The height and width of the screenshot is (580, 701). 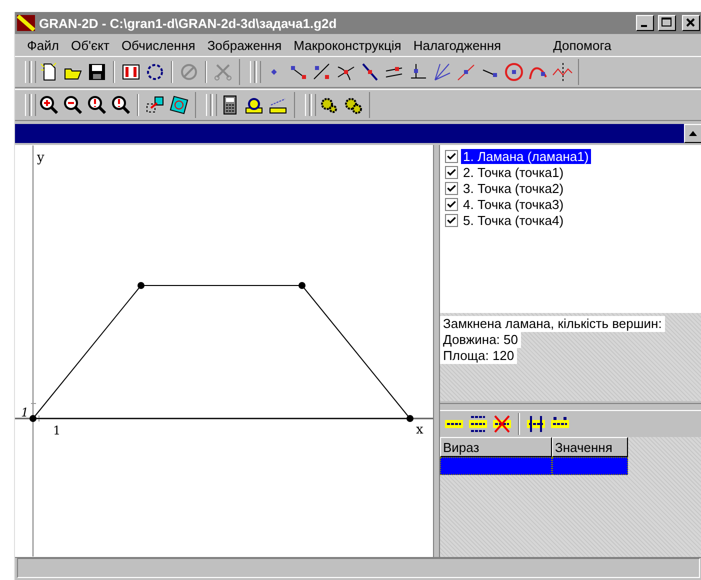 What do you see at coordinates (188, 23) in the screenshot?
I see `window-title: GRAN-2D - C:\gran1-d\GRAN-2d-3d\задача1.g2d` at bounding box center [188, 23].